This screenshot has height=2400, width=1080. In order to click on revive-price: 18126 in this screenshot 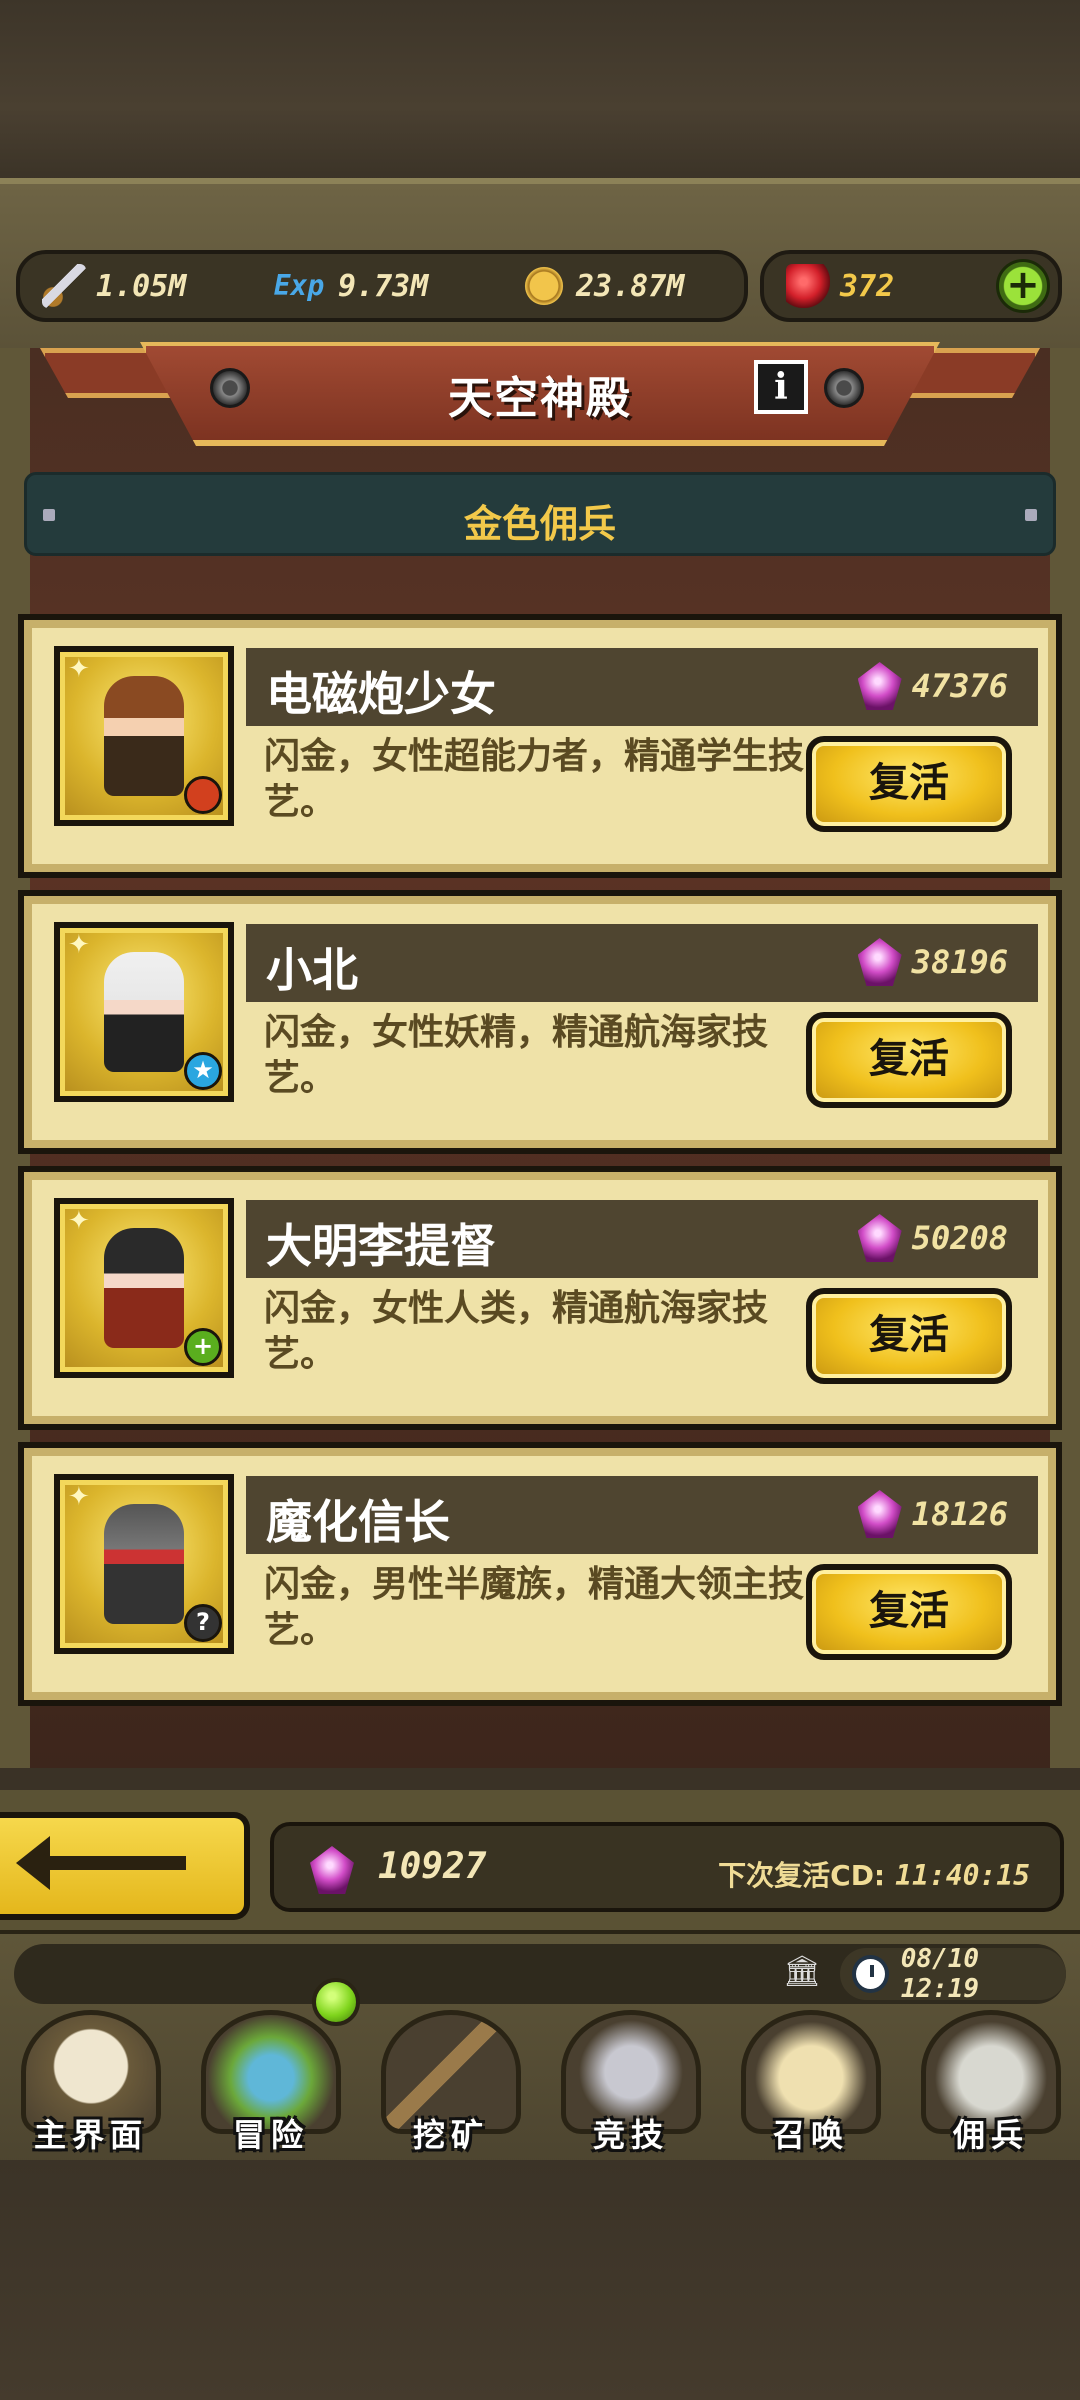, I will do `click(932, 1514)`.